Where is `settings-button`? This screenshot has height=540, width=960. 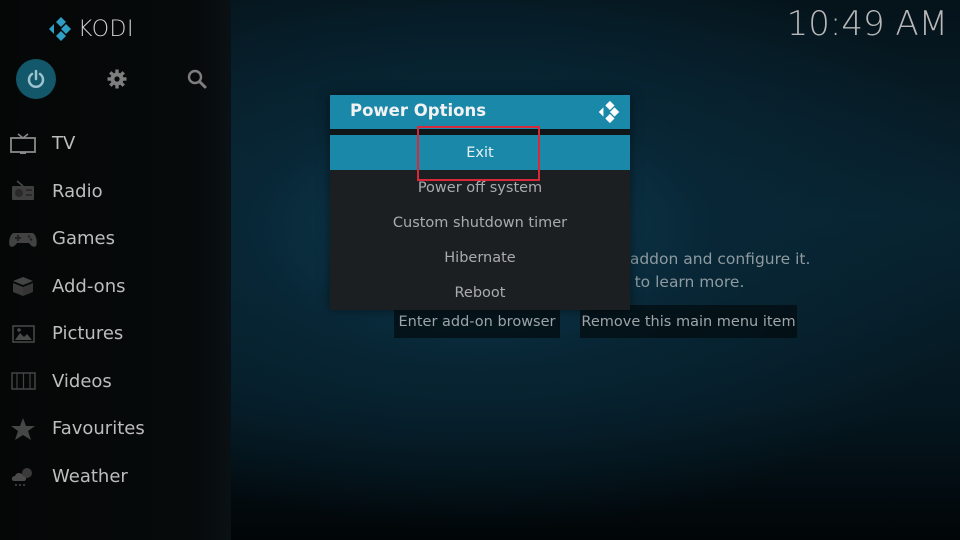 settings-button is located at coordinates (117, 79).